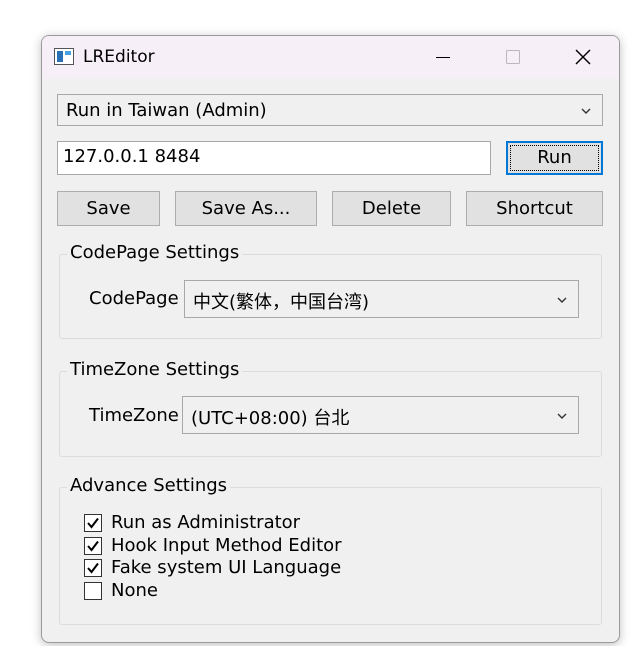  Describe the element at coordinates (166, 110) in the screenshot. I see `profile-select-value: Run in Taiwan (Admin)` at that location.